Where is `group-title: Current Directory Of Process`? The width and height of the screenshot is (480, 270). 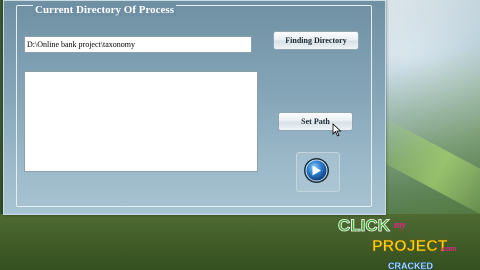
group-title: Current Directory Of Process is located at coordinates (104, 10).